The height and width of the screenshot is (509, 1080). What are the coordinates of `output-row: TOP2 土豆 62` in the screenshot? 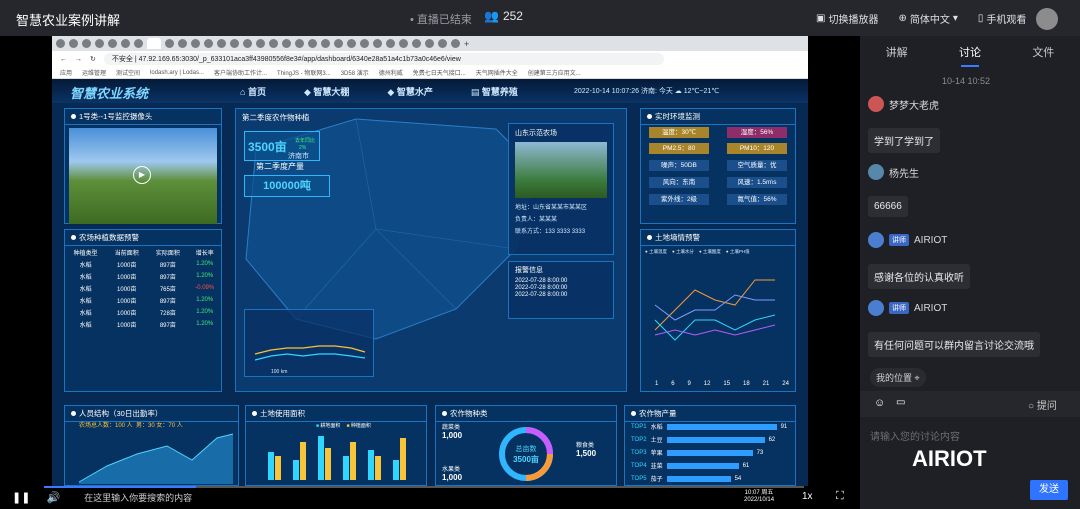 It's located at (703, 440).